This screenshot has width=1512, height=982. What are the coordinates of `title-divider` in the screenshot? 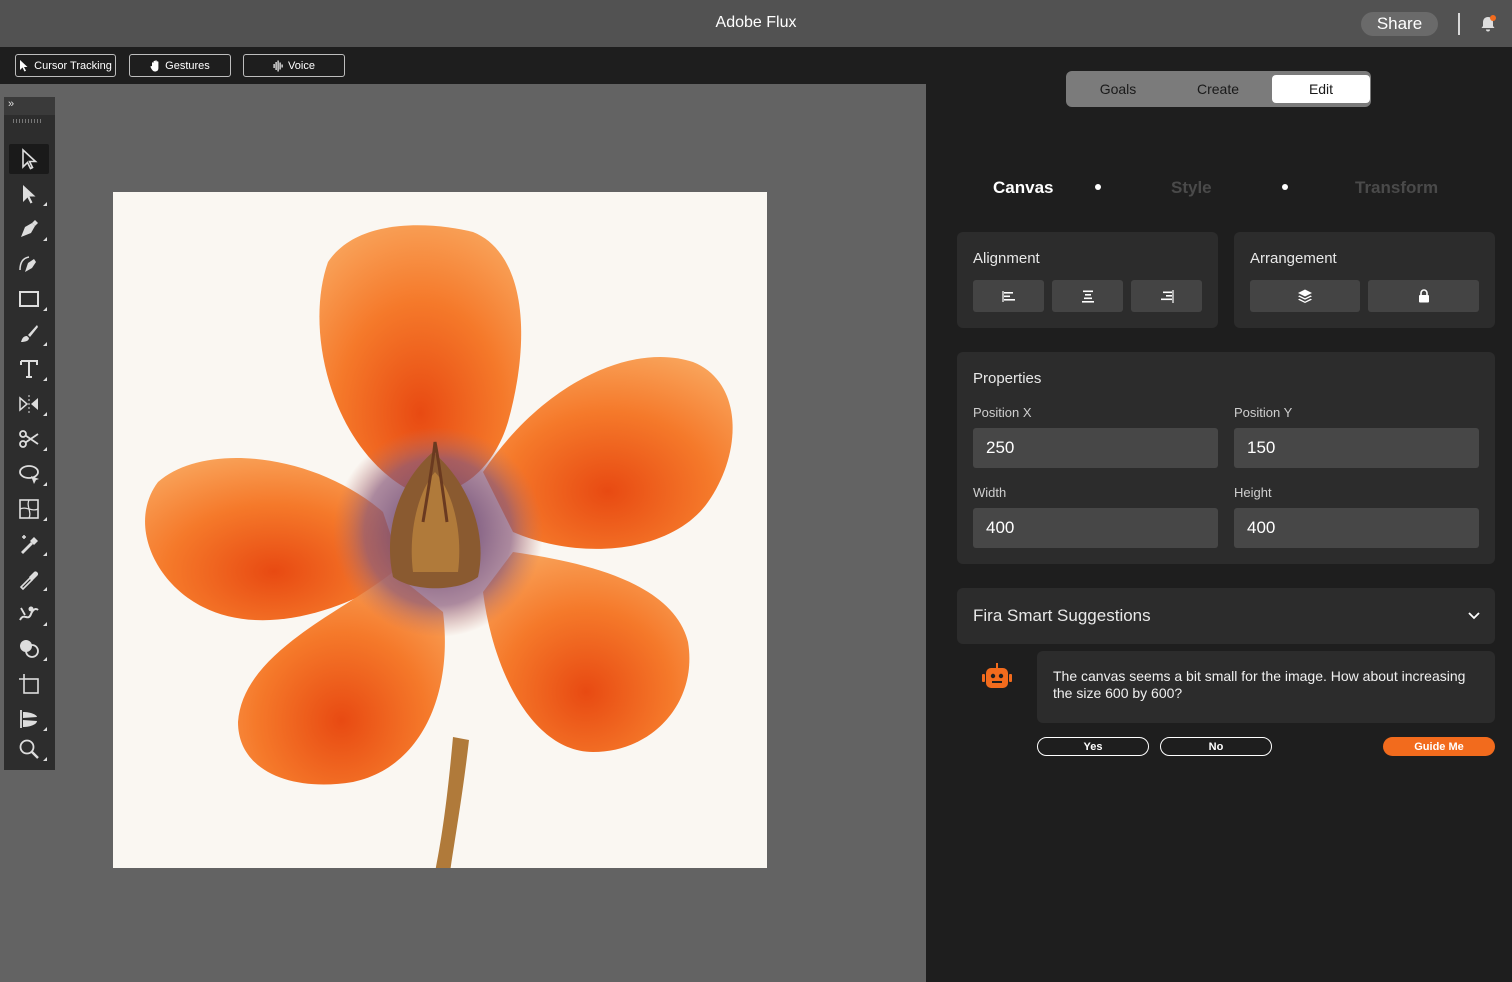 It's located at (1459, 24).